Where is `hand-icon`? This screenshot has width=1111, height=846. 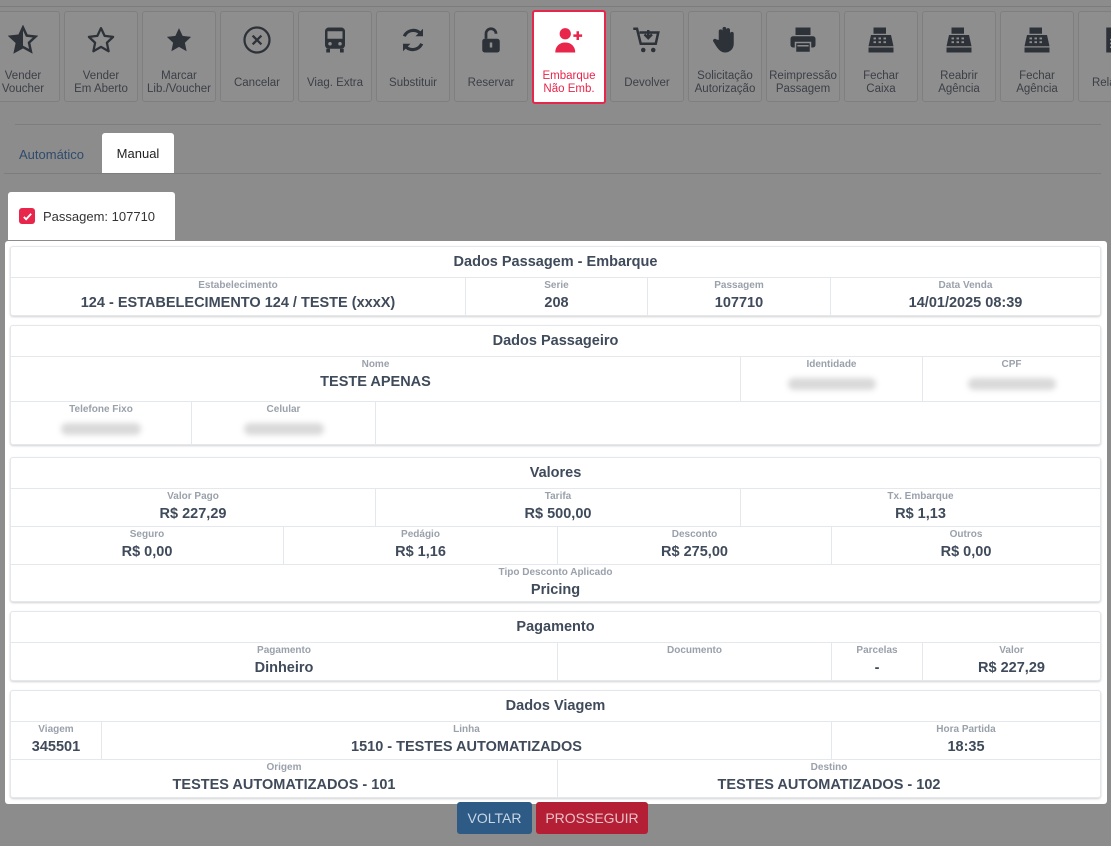 hand-icon is located at coordinates (725, 40).